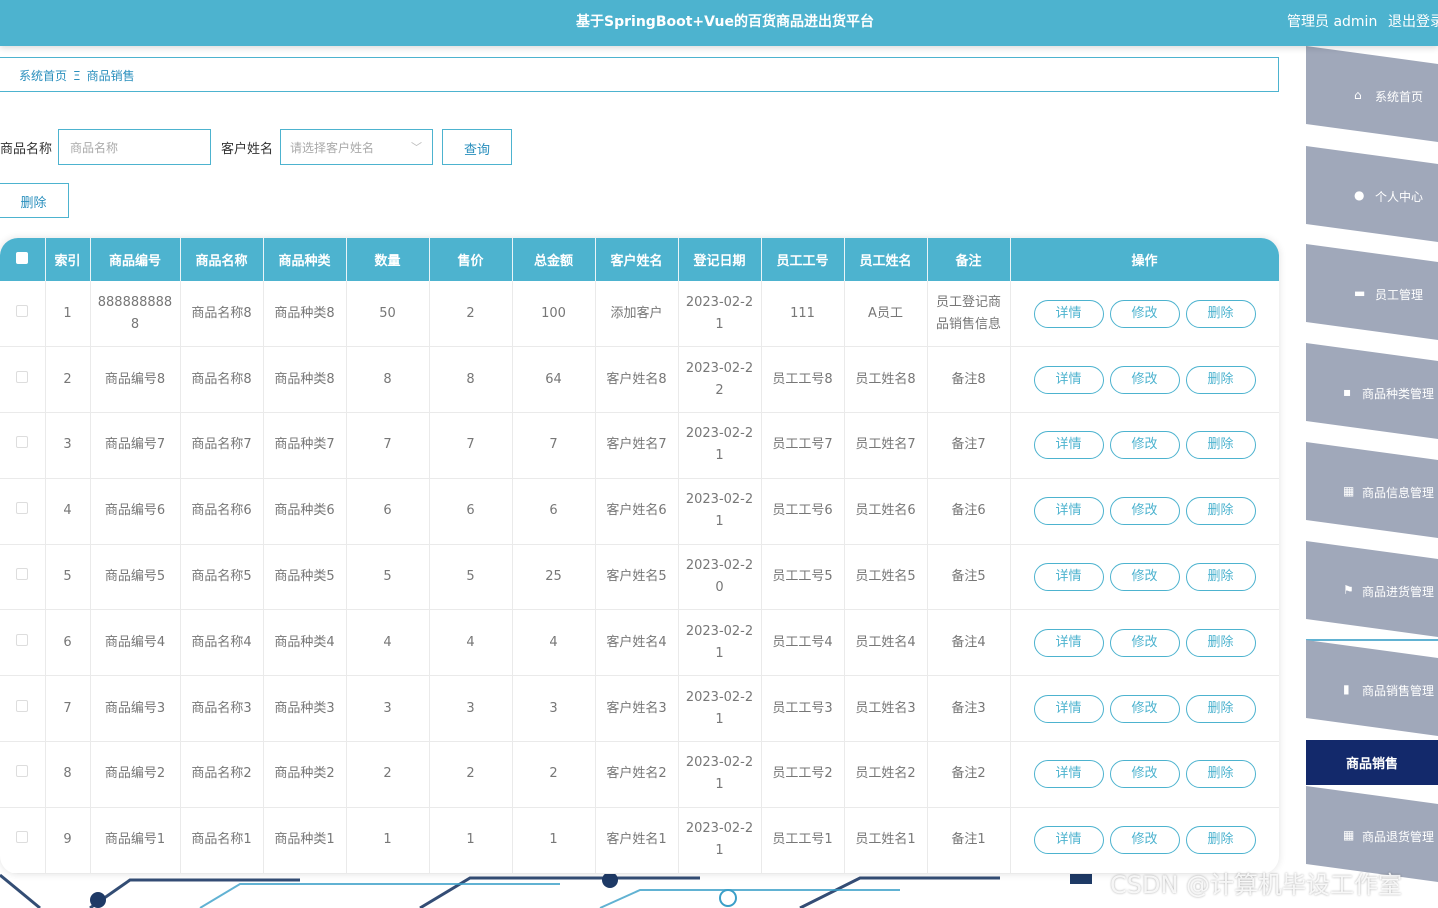 The height and width of the screenshot is (908, 1438). Describe the element at coordinates (134, 147) in the screenshot. I see `product-name-input: 商品名称` at that location.